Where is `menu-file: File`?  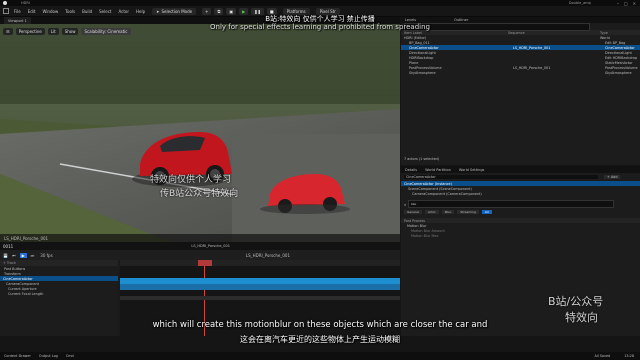 menu-file: File is located at coordinates (17, 11).